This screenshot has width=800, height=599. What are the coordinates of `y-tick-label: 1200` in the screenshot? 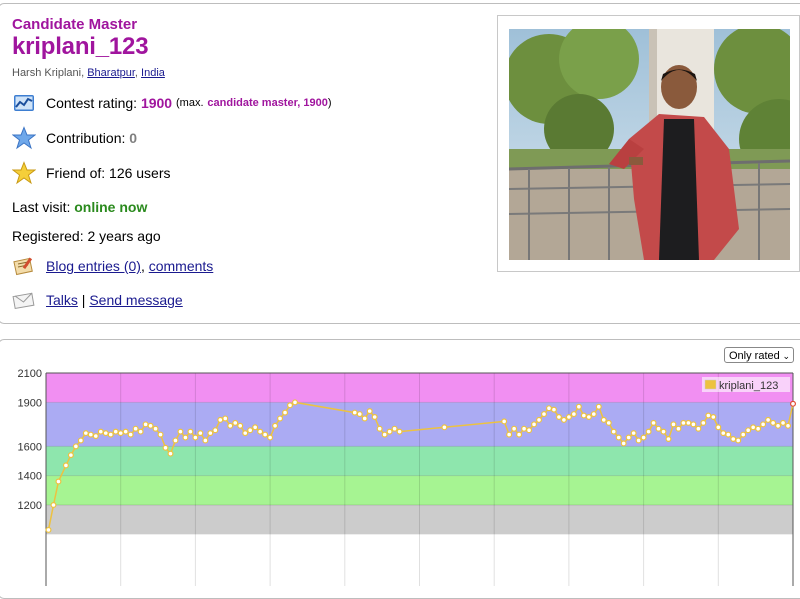 It's located at (30, 506).